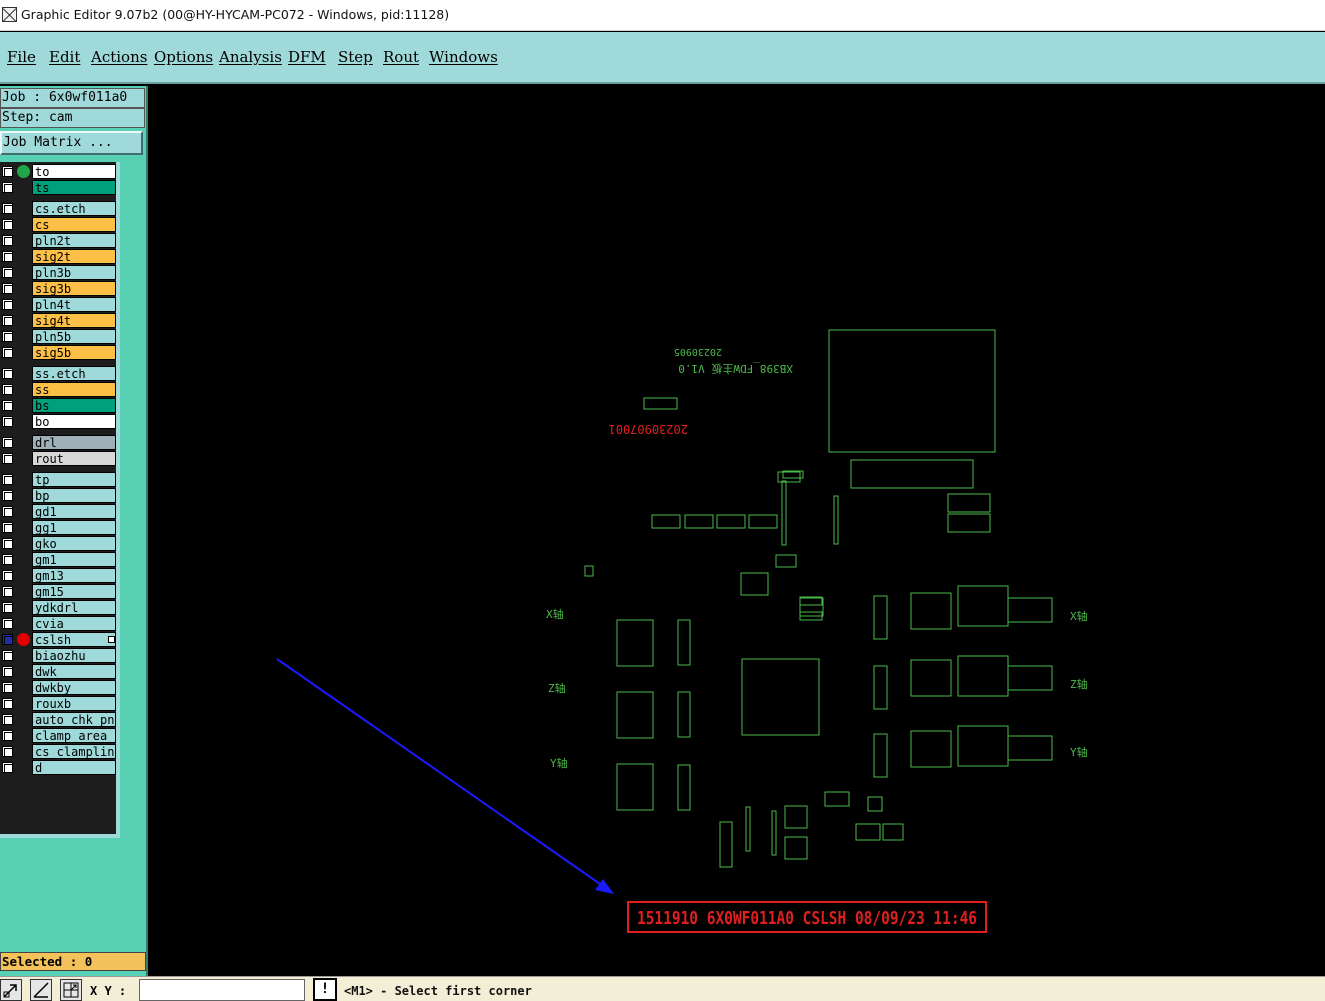 This screenshot has width=1325, height=1001. What do you see at coordinates (111, 639) in the screenshot?
I see `layer-expand-icon` at bounding box center [111, 639].